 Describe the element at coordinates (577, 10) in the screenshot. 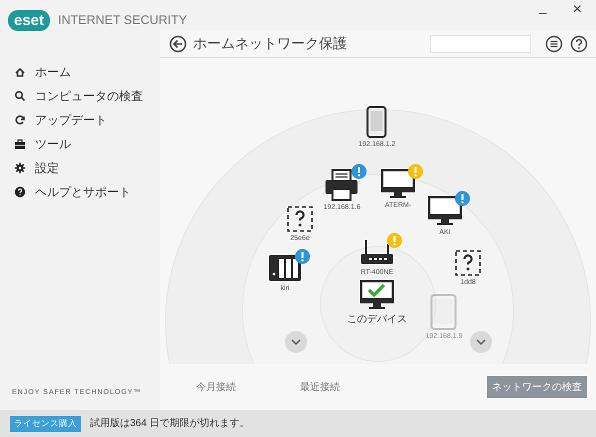

I see `close-button: ×` at that location.